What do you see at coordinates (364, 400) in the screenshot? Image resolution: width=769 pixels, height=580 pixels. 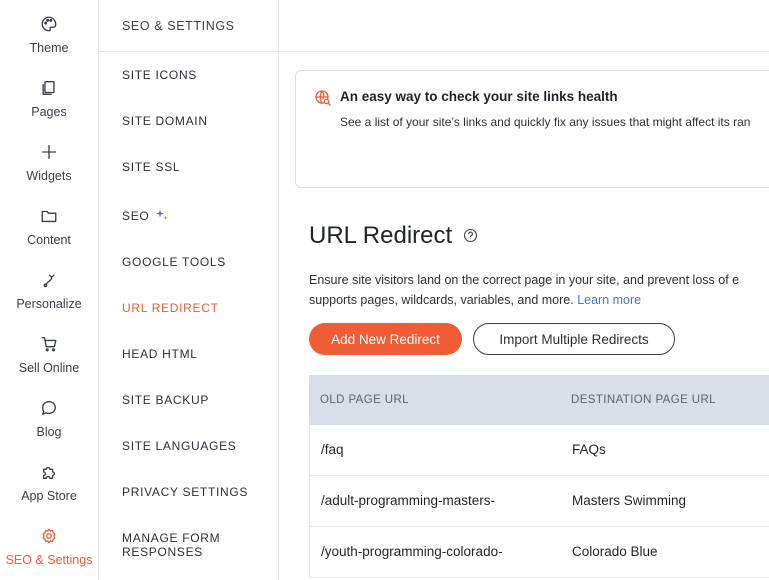 I see `column-header-old-url: OLD PAGE URL` at bounding box center [364, 400].